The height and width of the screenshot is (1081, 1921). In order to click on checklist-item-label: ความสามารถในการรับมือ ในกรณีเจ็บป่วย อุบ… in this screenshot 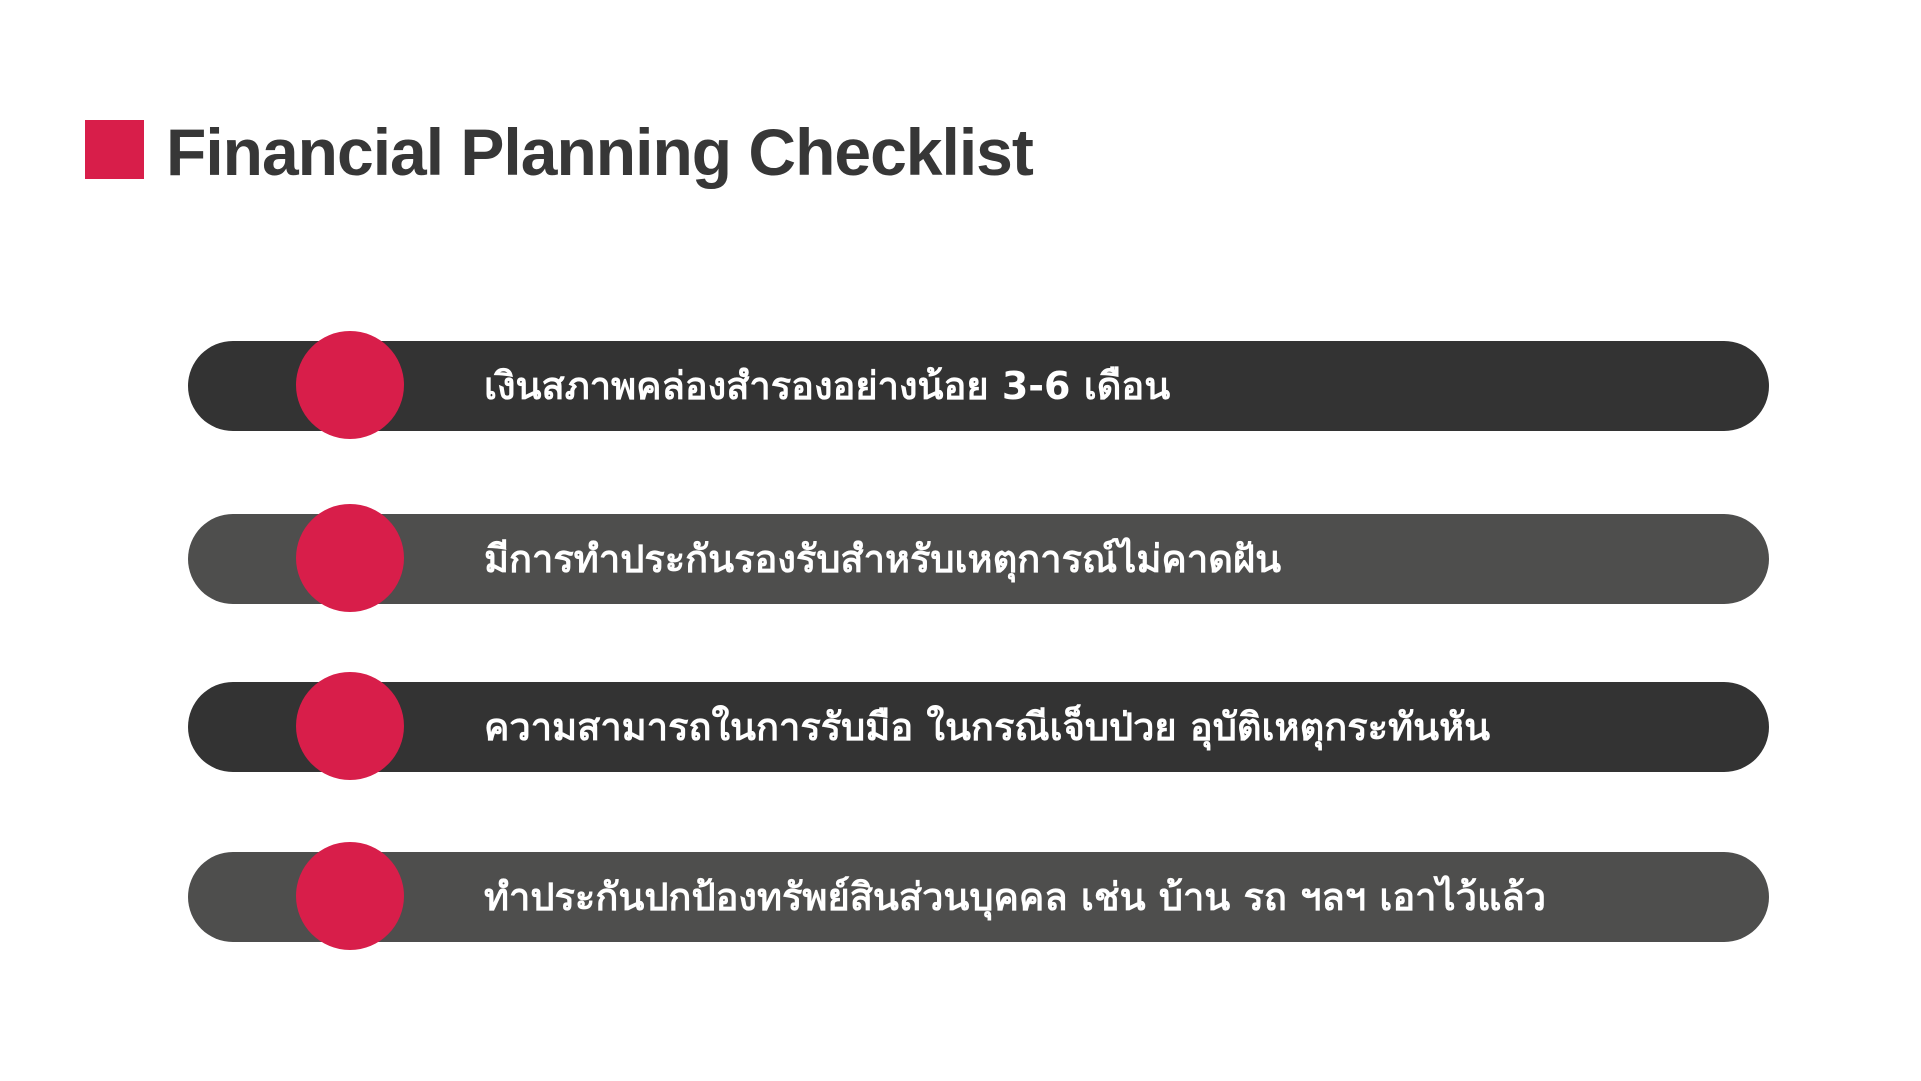, I will do `click(987, 727)`.